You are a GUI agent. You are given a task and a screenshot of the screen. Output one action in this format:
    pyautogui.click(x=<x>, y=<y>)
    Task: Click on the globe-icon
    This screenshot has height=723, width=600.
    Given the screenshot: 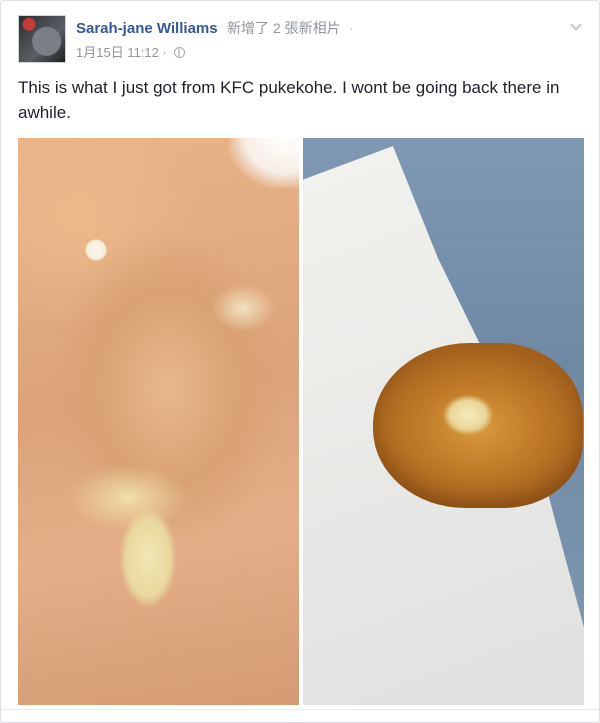 What is the action you would take?
    pyautogui.click(x=180, y=52)
    